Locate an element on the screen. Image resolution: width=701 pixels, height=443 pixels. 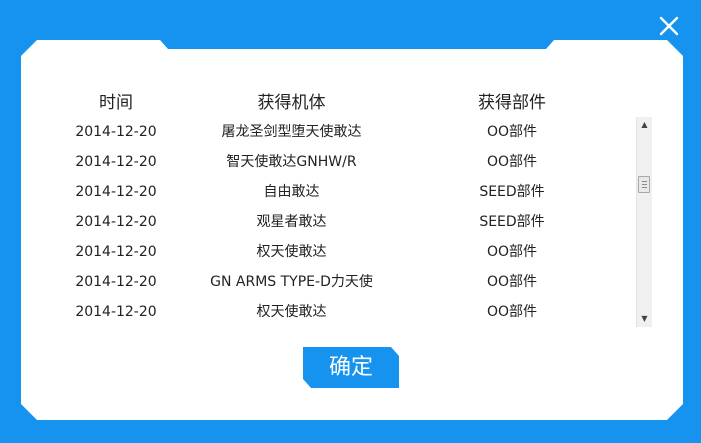
cell-mecha: 观星者敢达 is located at coordinates (291, 222).